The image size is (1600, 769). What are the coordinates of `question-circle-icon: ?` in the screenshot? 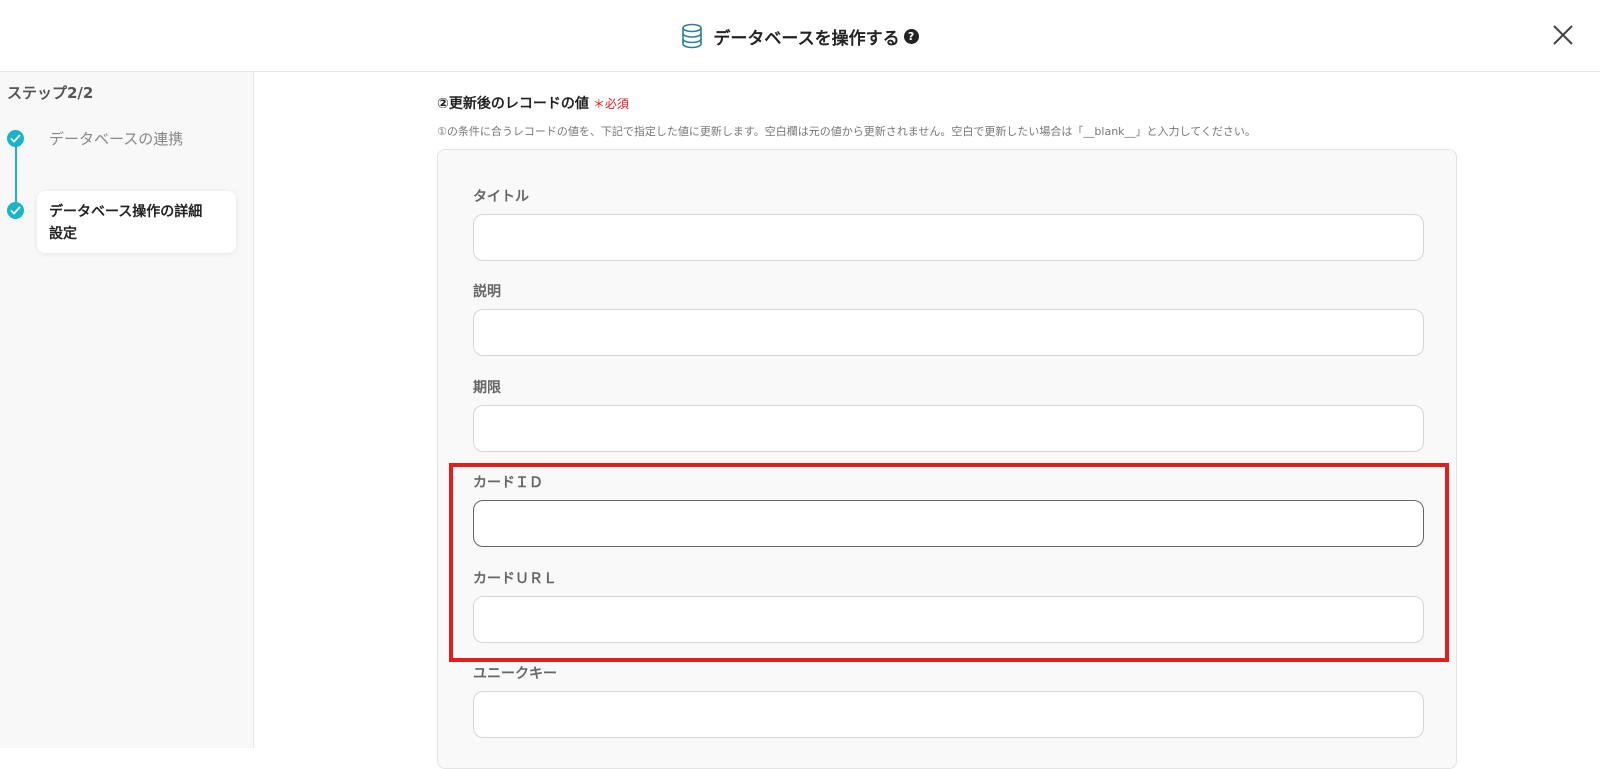 It's located at (911, 36).